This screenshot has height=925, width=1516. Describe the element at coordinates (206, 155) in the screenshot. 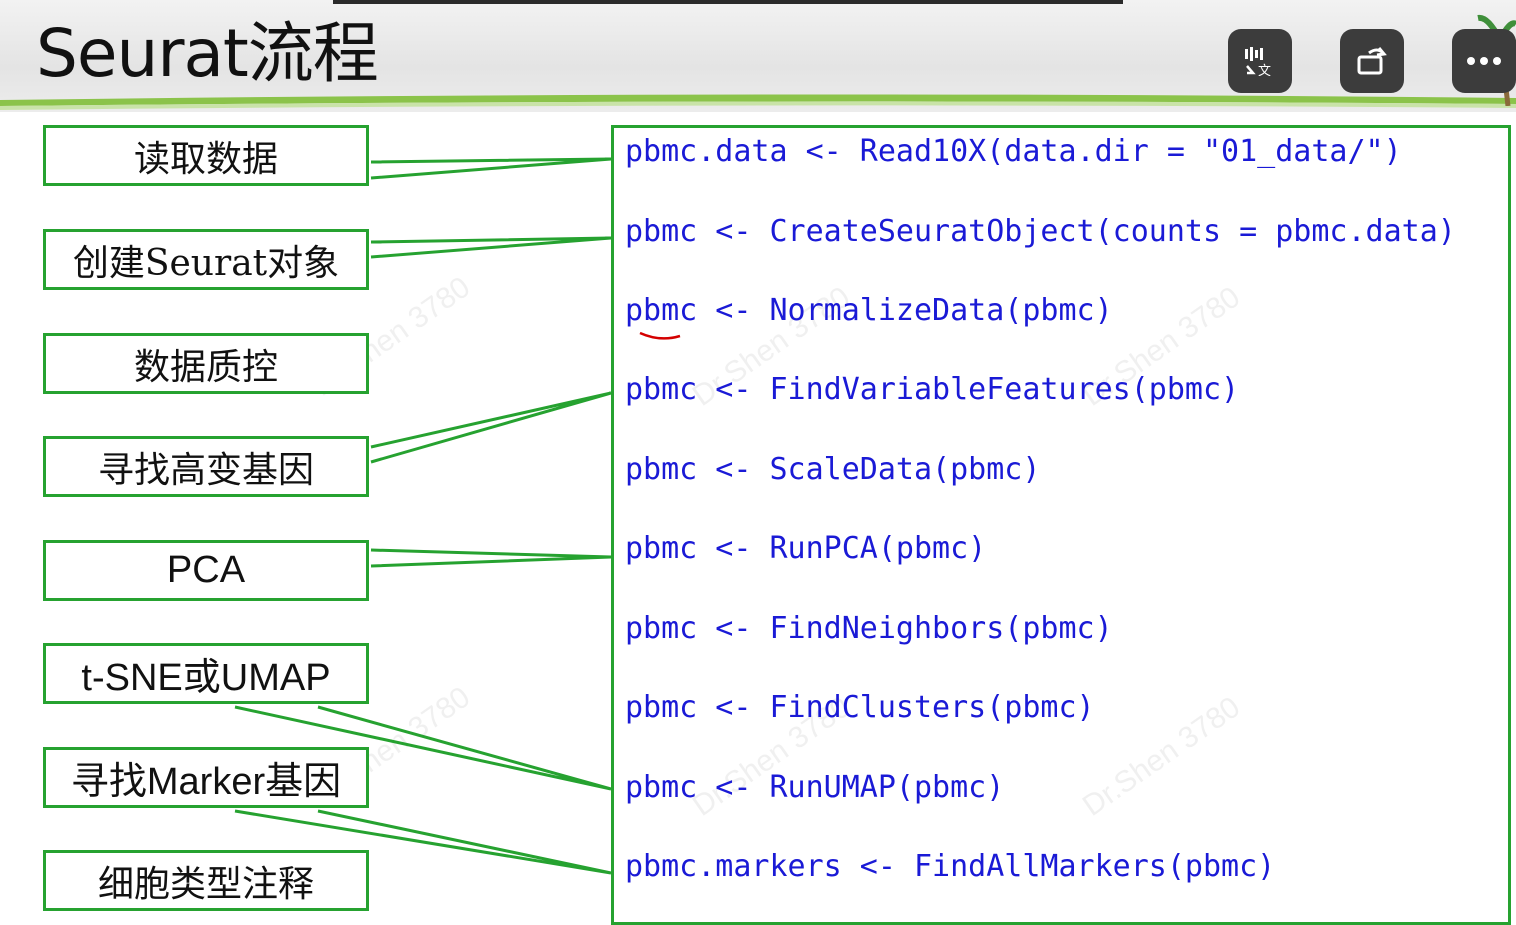

I see `step-read-data: 读取数据` at that location.